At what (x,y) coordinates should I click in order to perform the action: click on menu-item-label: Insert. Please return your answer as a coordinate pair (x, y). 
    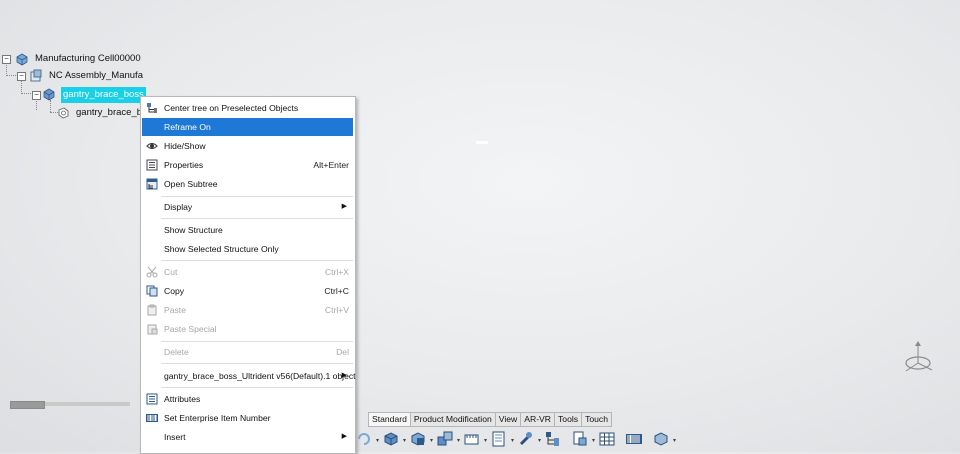
    Looking at the image, I should click on (175, 437).